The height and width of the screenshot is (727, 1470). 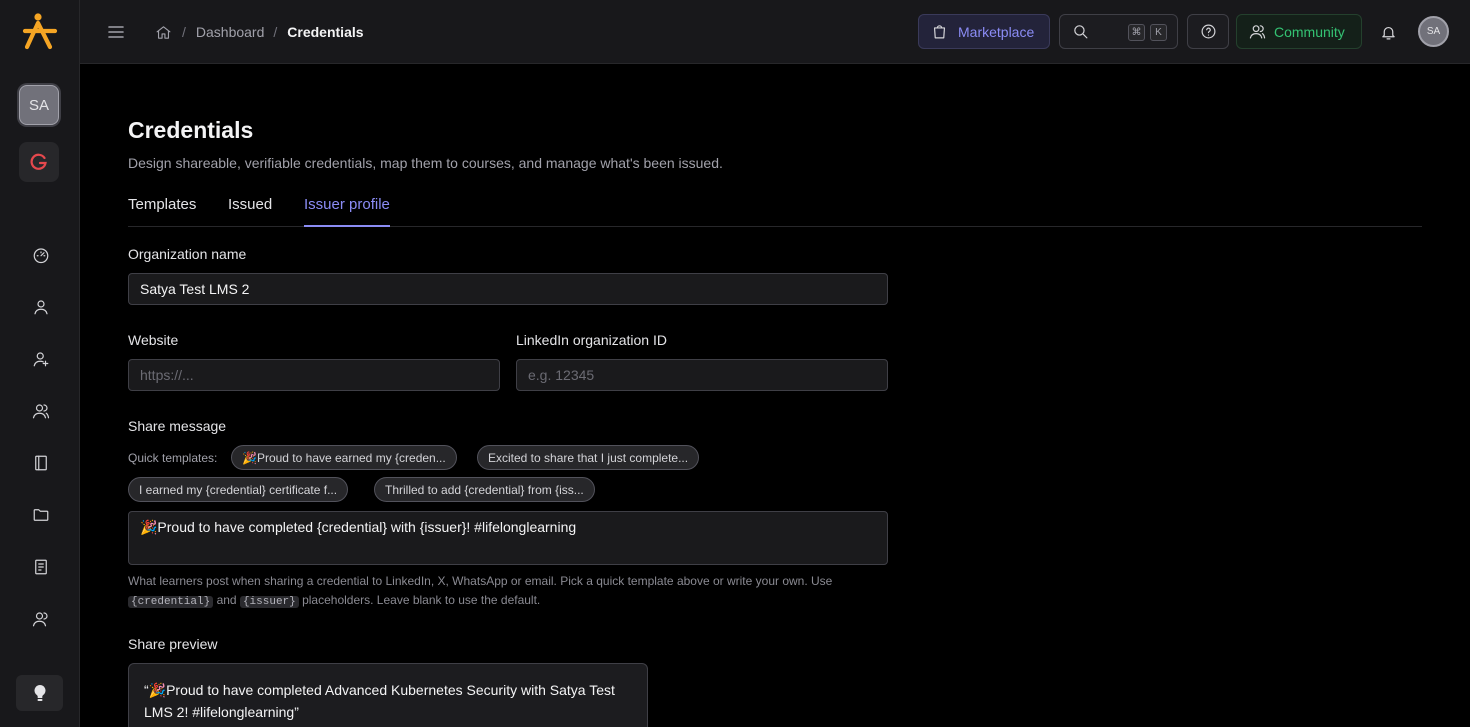 I want to click on community-button: Community, so click(x=1299, y=31).